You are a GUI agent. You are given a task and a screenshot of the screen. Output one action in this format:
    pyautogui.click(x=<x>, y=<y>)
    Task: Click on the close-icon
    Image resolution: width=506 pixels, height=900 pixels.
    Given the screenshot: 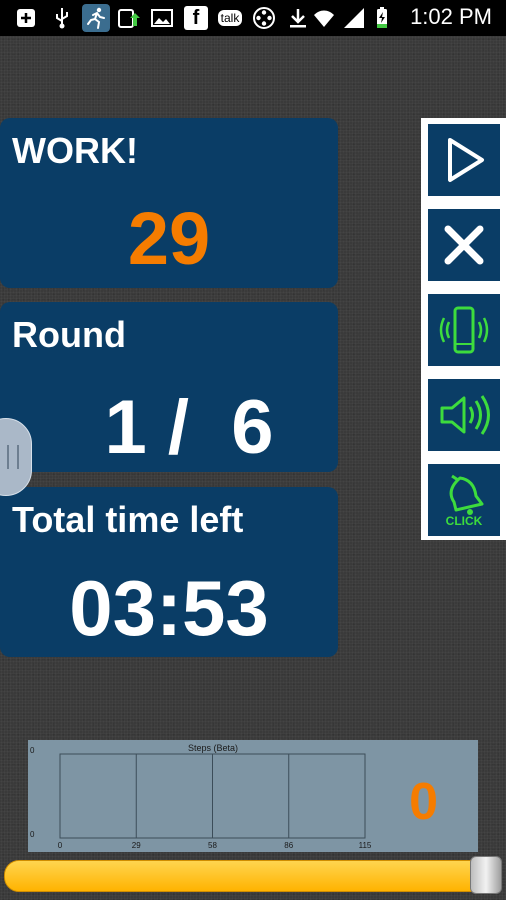 What is the action you would take?
    pyautogui.click(x=464, y=245)
    